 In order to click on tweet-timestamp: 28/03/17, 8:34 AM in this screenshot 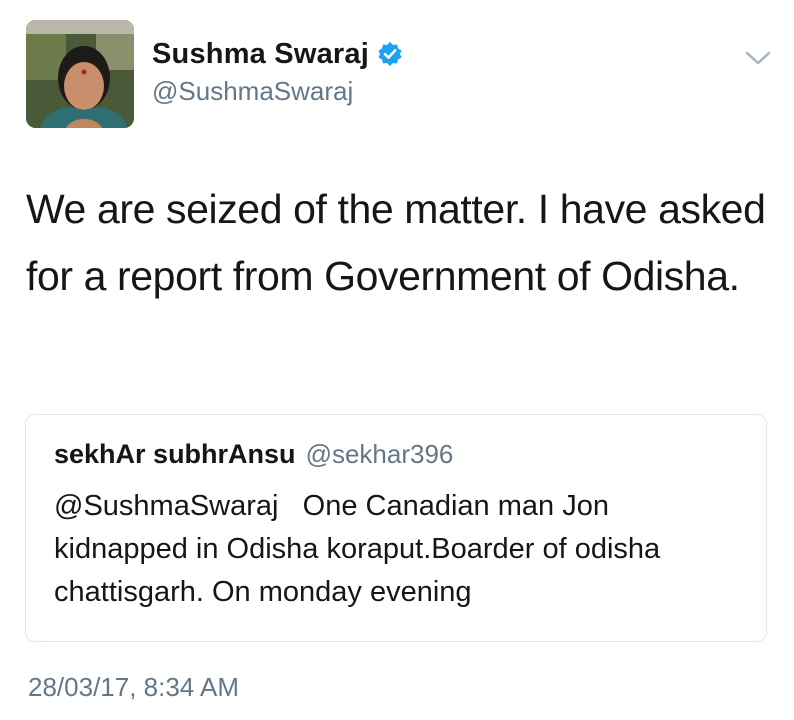, I will do `click(133, 687)`.